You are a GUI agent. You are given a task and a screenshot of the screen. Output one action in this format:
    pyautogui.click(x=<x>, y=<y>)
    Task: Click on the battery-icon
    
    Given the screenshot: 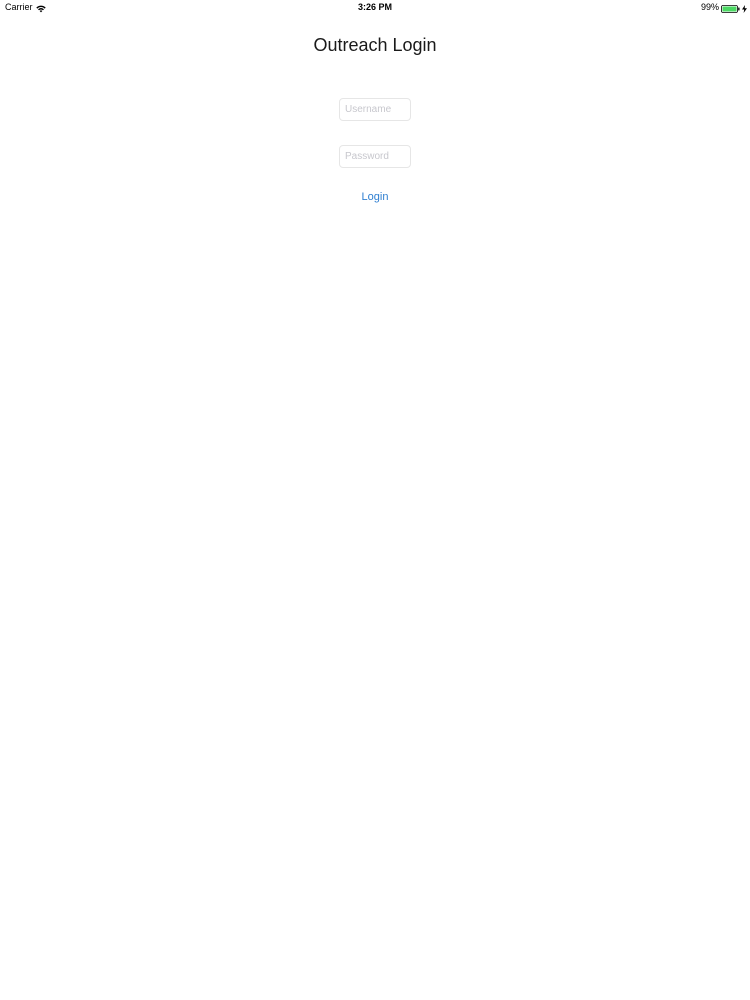 What is the action you would take?
    pyautogui.click(x=730, y=8)
    